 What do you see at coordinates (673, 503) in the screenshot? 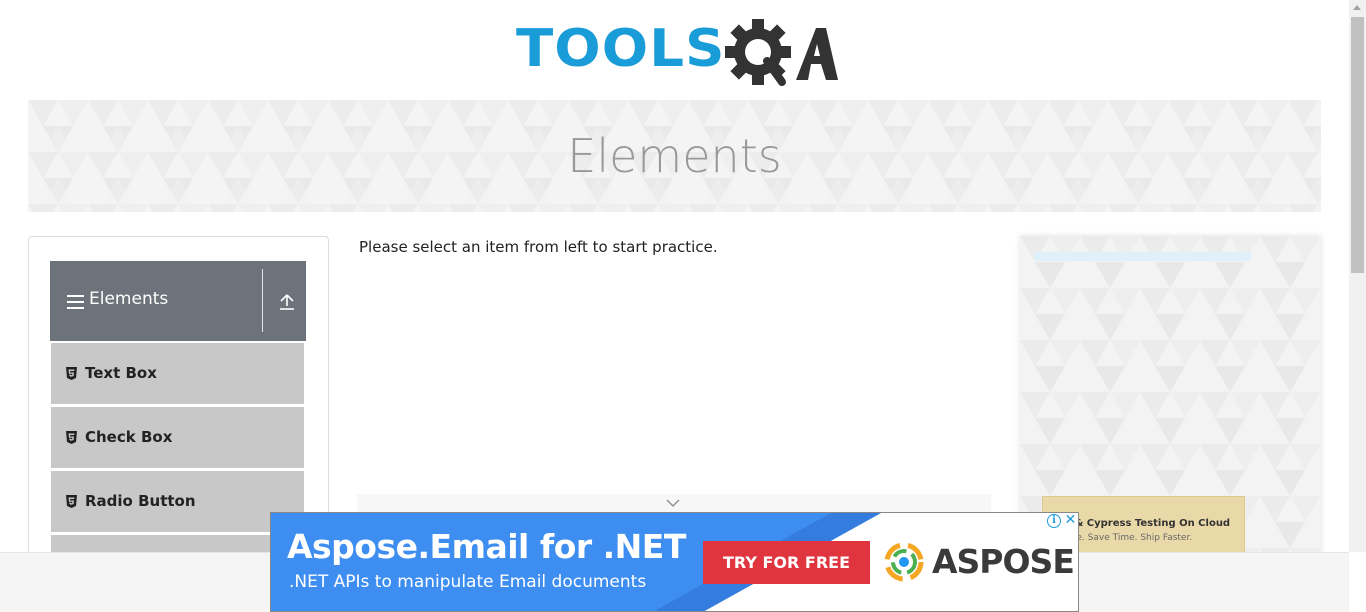
I see `chevron-down-icon` at bounding box center [673, 503].